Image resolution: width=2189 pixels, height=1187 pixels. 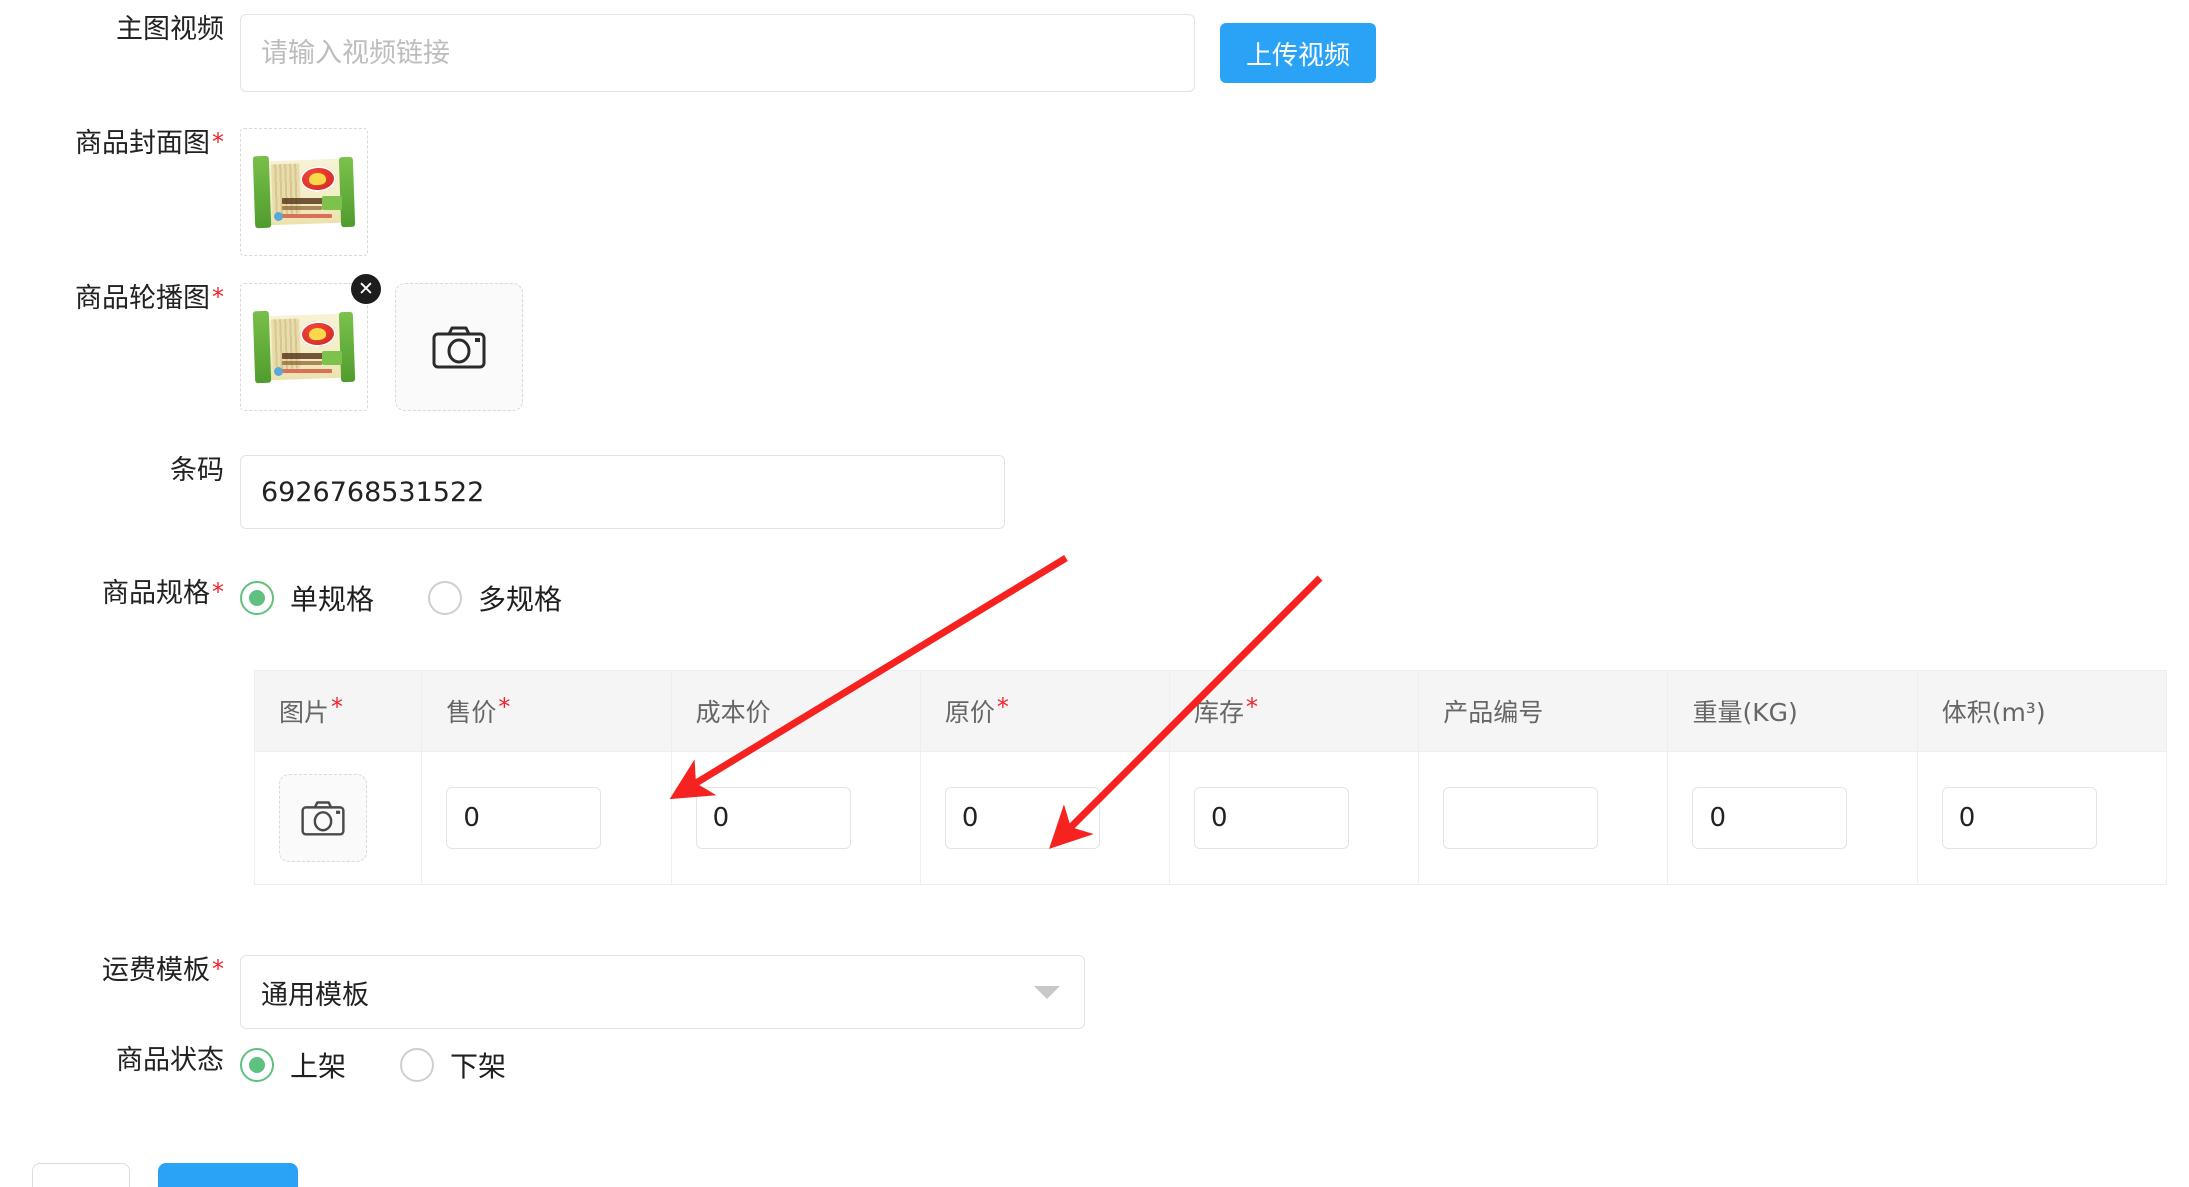 I want to click on upload-video-button: 上传视频, so click(x=1298, y=53).